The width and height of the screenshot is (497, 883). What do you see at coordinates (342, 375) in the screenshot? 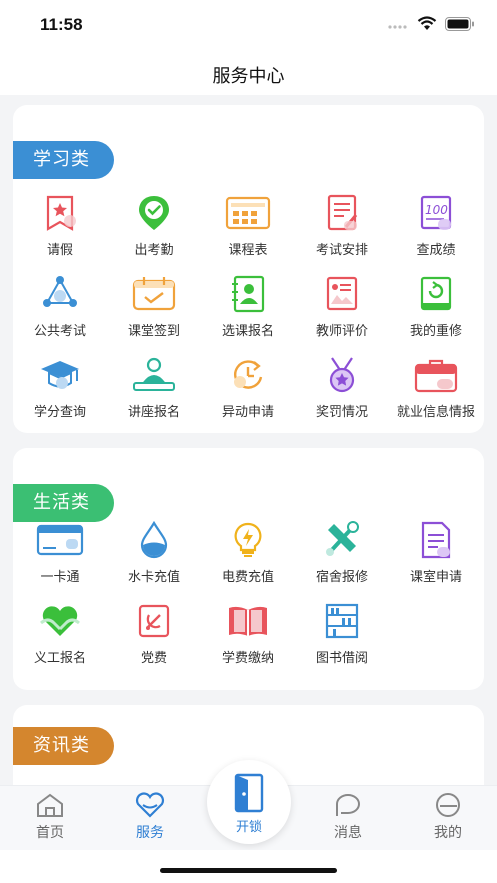
I see `award-icon` at bounding box center [342, 375].